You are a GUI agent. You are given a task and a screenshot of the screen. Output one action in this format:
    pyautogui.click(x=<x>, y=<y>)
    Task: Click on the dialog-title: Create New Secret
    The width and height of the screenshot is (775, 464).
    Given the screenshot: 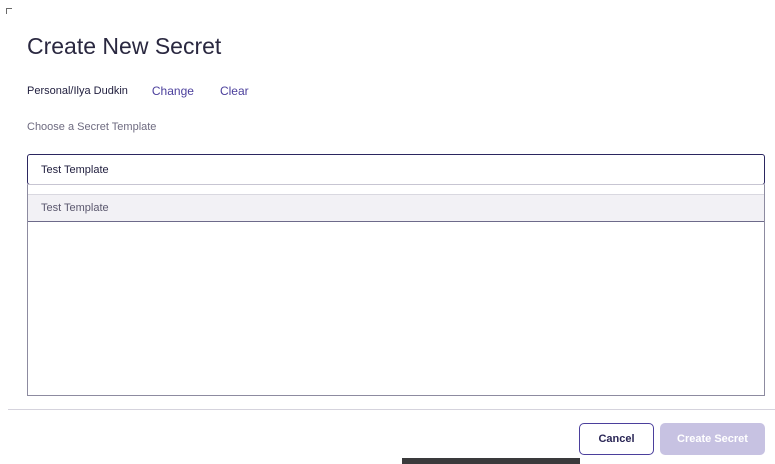 What is the action you would take?
    pyautogui.click(x=124, y=46)
    